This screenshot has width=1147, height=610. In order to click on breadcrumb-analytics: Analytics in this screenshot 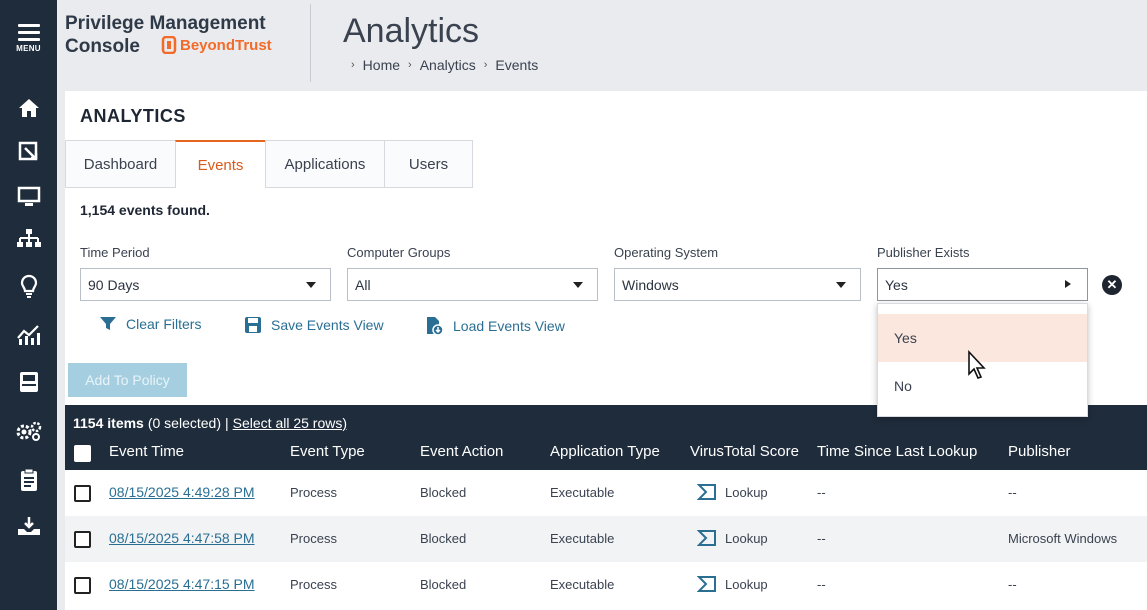, I will do `click(448, 65)`.